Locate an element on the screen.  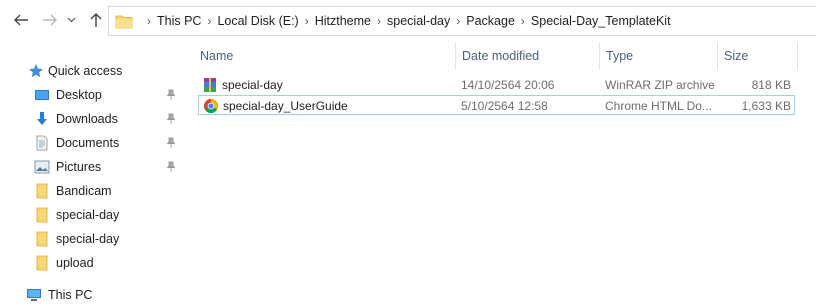
file-date: 14/10/2564 20:06 is located at coordinates (508, 85).